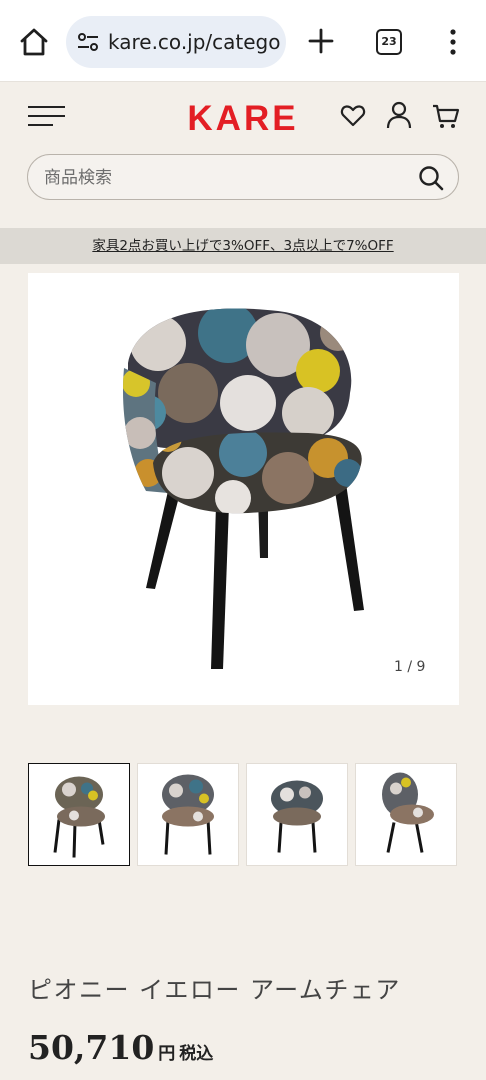 Image resolution: width=486 pixels, height=1080 pixels. What do you see at coordinates (214, 990) in the screenshot?
I see `product-title: ピオニー イエロー アームチェア` at bounding box center [214, 990].